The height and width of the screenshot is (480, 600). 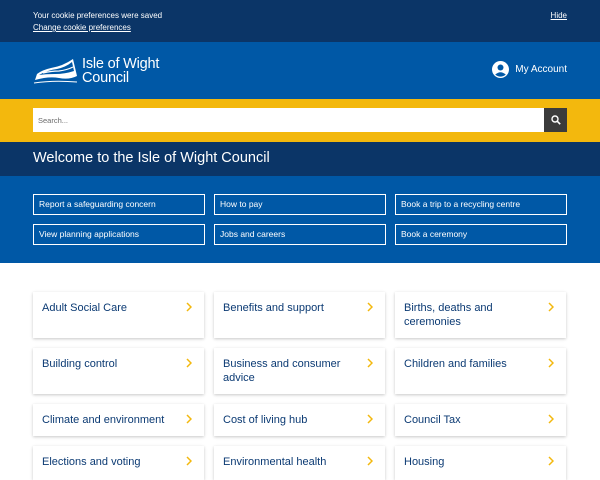 I want to click on service-card-births-deaths-ceremonies: Births, deaths and ceremonies, so click(x=480, y=315).